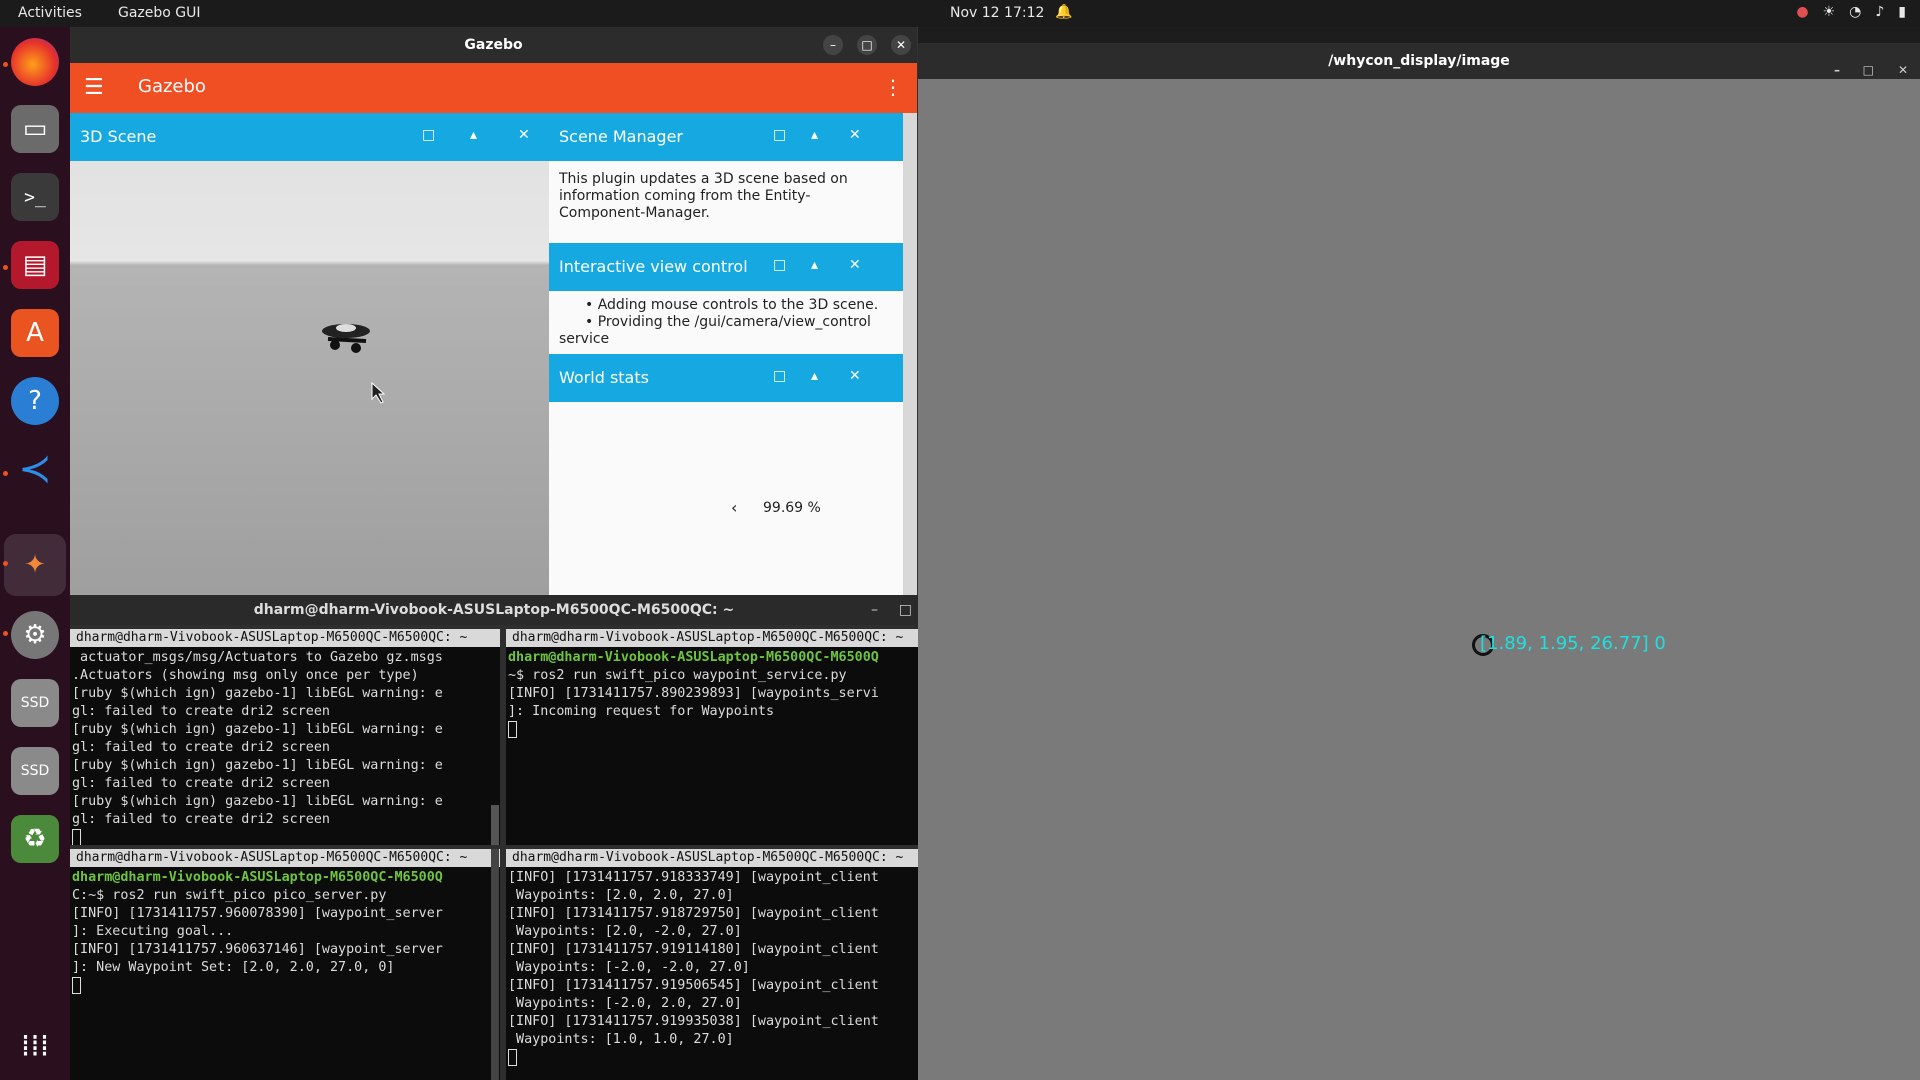 This screenshot has width=1920, height=1080. I want to click on panel-title: World stats, so click(604, 377).